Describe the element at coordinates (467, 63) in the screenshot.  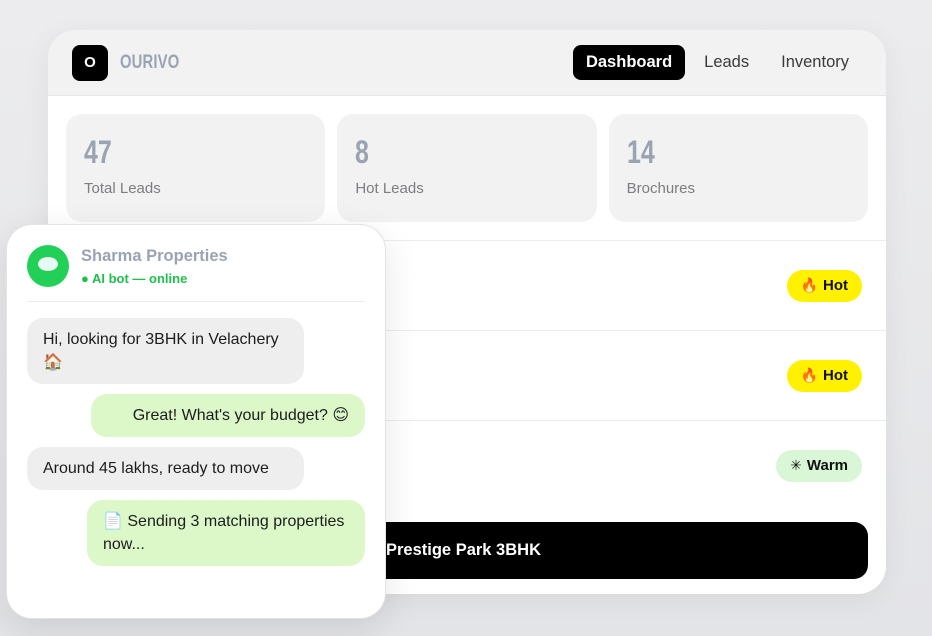
I see `top-bar: O OURIVO Dashboard Leads Inventory` at that location.